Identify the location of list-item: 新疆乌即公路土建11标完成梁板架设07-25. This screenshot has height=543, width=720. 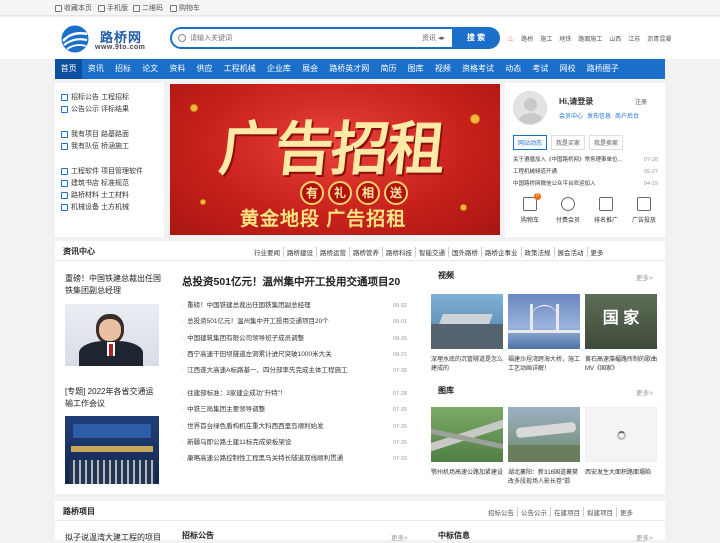
(294, 443).